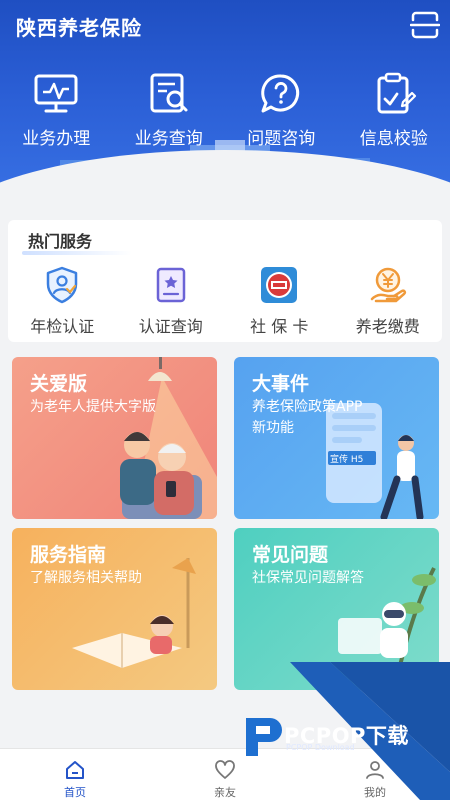 The image size is (450, 800). Describe the element at coordinates (396, 93) in the screenshot. I see `clipboard-check-icon` at that location.